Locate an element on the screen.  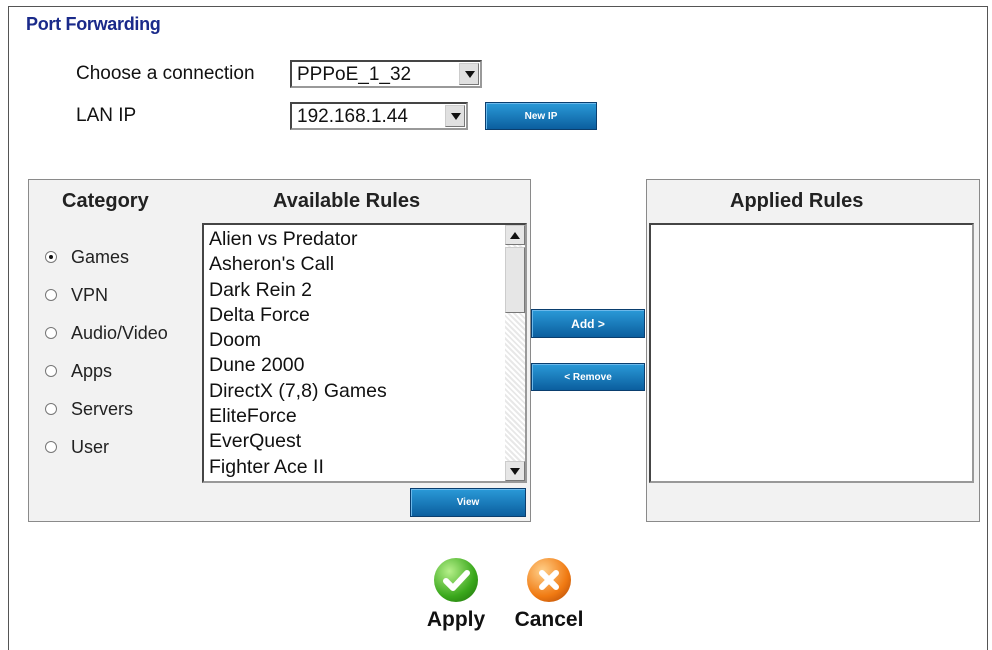
scroll-down-icon is located at coordinates (515, 471).